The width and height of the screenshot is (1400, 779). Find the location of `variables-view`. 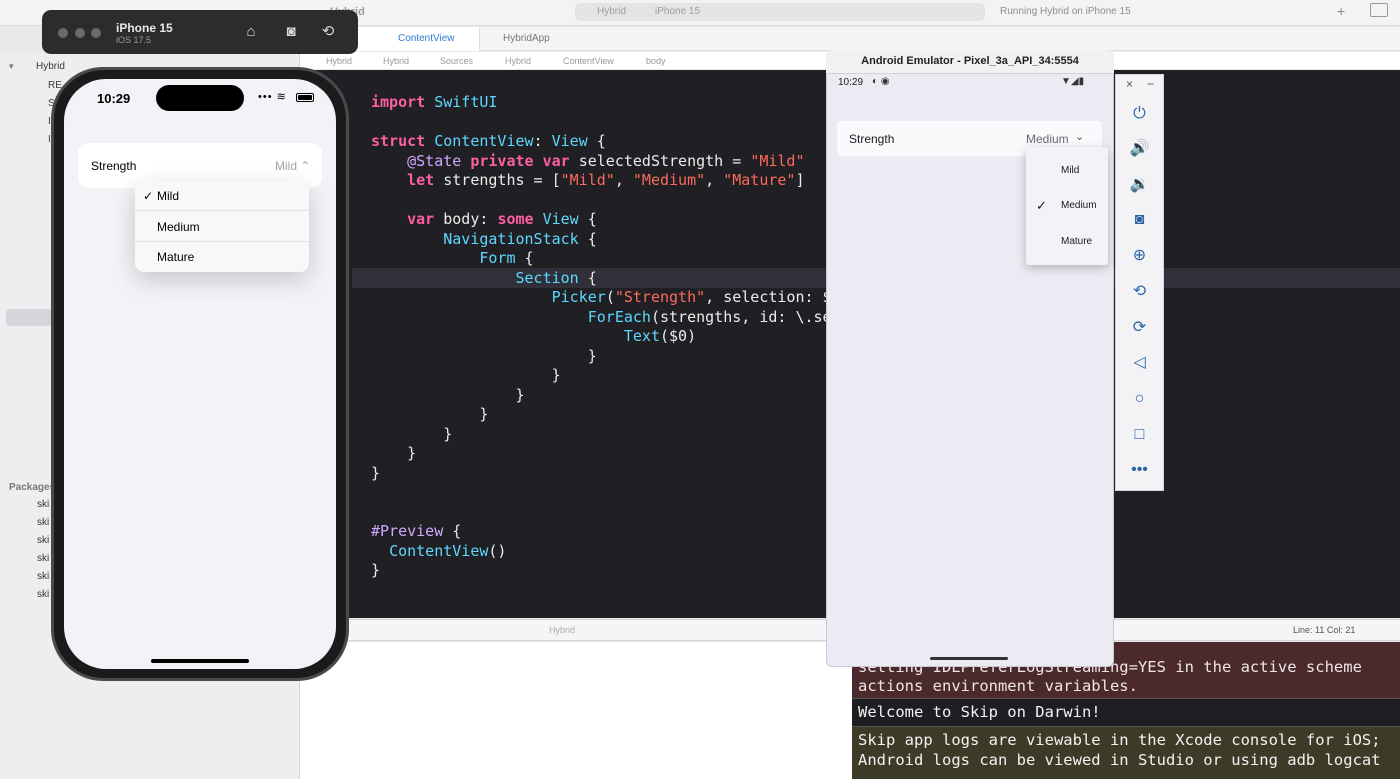

variables-view is located at coordinates (576, 710).